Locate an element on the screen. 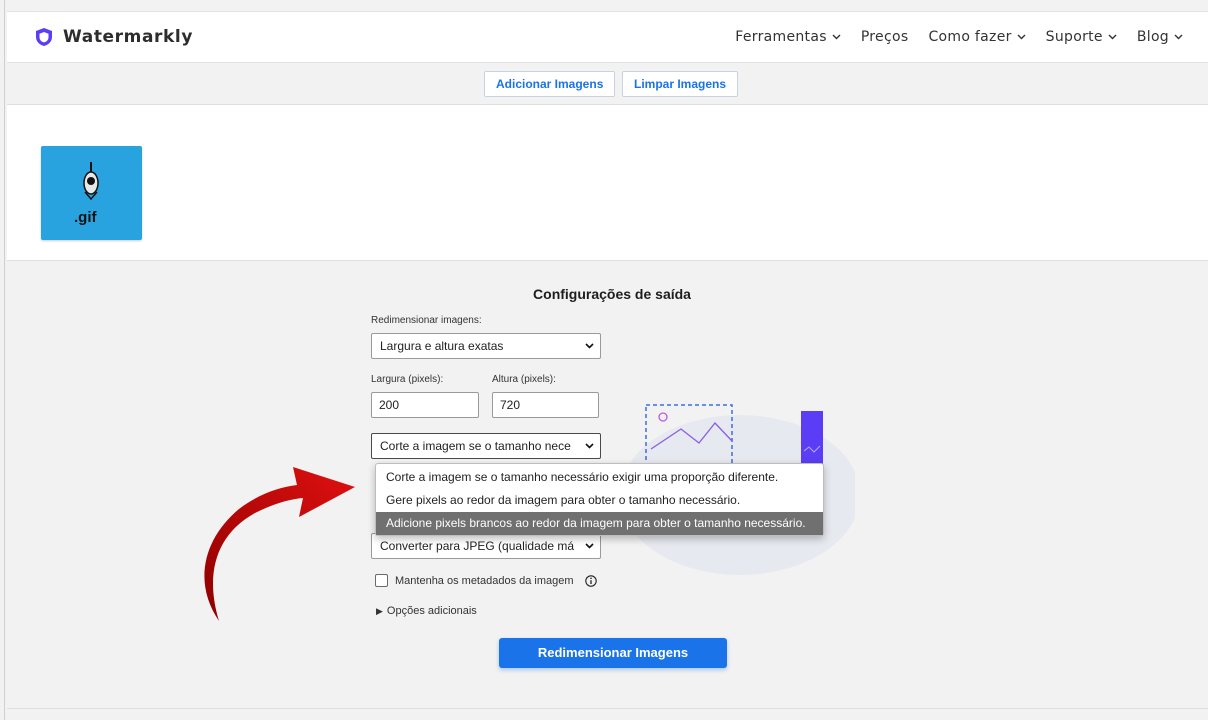 This screenshot has height=720, width=1208. bottom-divider is located at coordinates (607, 708).